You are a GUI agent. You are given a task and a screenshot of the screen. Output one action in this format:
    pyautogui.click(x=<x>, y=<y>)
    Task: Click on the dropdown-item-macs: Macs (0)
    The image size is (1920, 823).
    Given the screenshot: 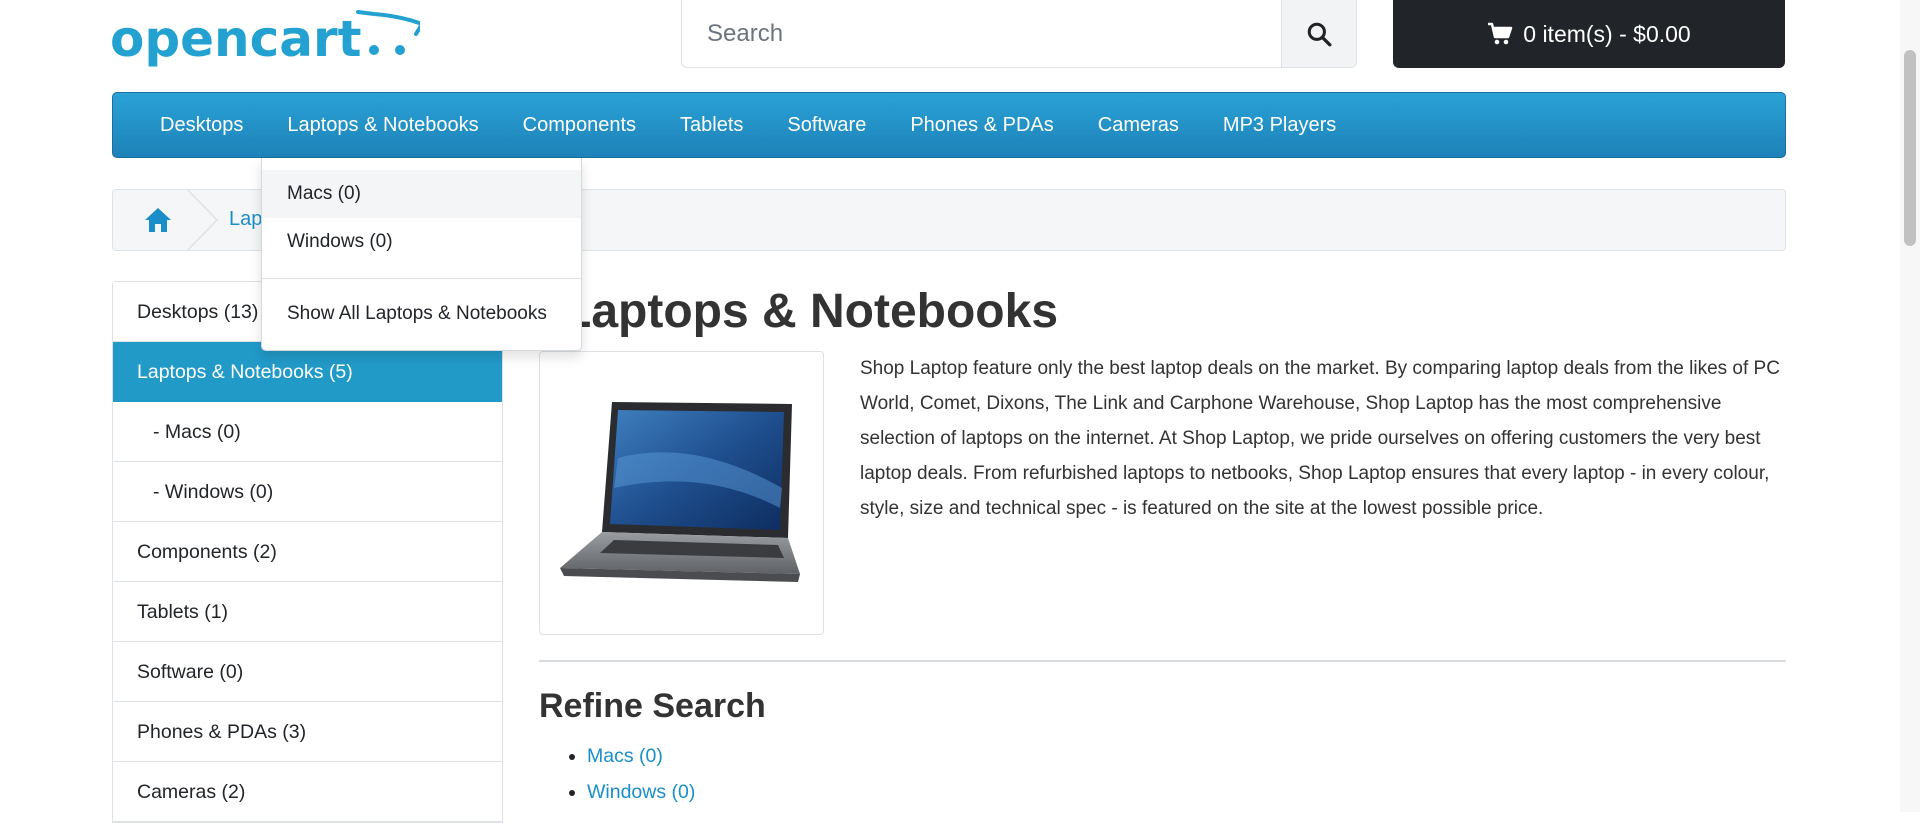 What is the action you would take?
    pyautogui.click(x=421, y=194)
    